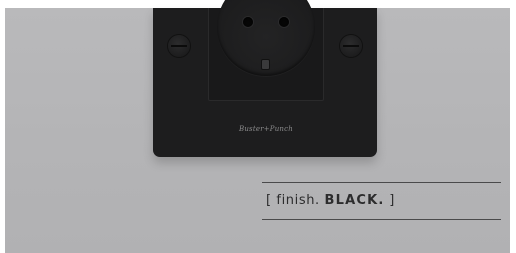 Image resolution: width=516 pixels, height=253 pixels. Describe the element at coordinates (381, 182) in the screenshot. I see `caption-top-rule` at that location.